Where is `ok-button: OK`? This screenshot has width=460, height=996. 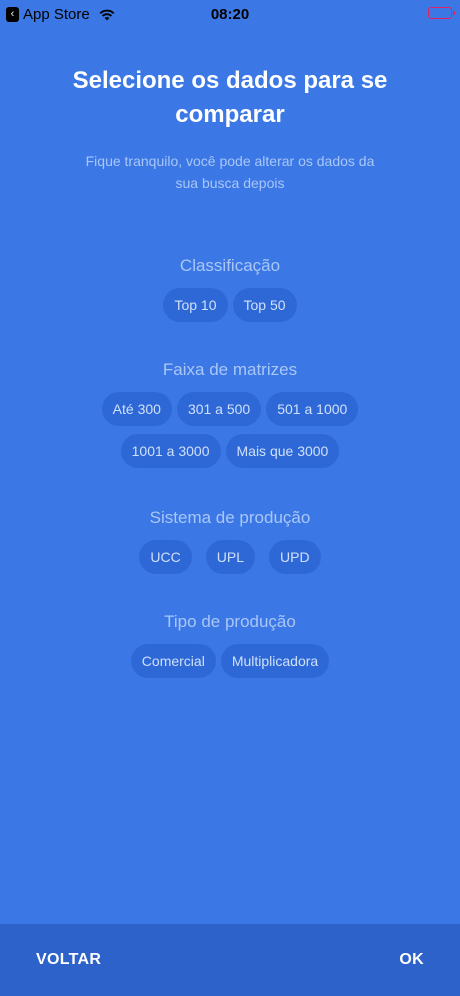
ok-button: OK is located at coordinates (411, 960).